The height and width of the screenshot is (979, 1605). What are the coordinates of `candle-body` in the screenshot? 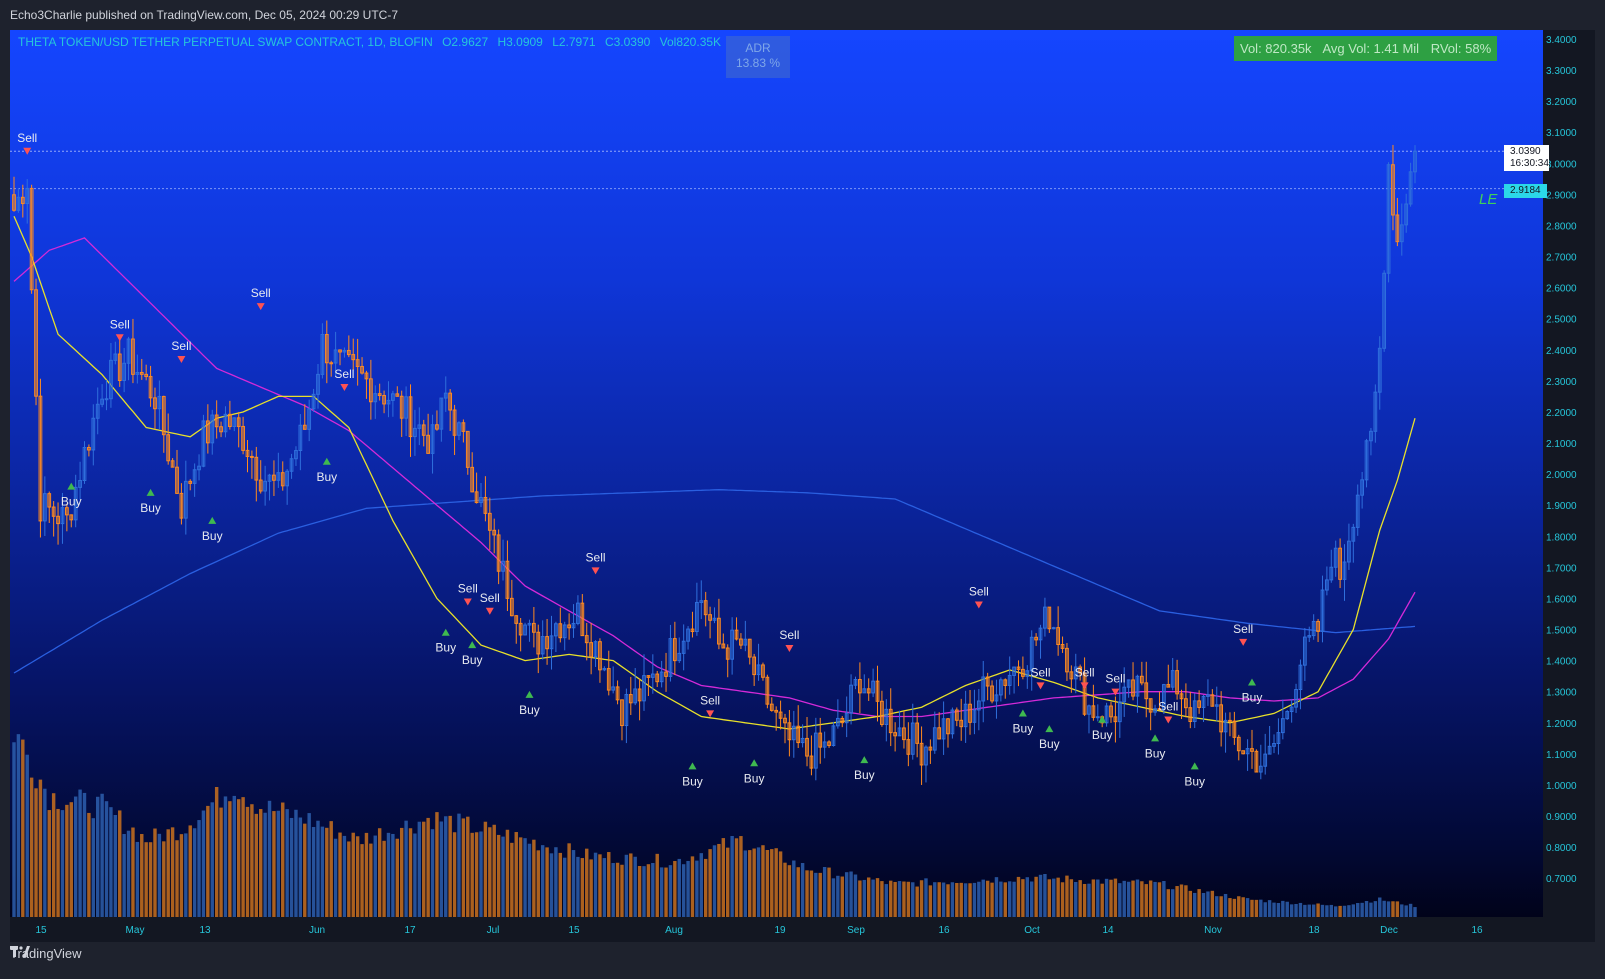 It's located at (252, 456).